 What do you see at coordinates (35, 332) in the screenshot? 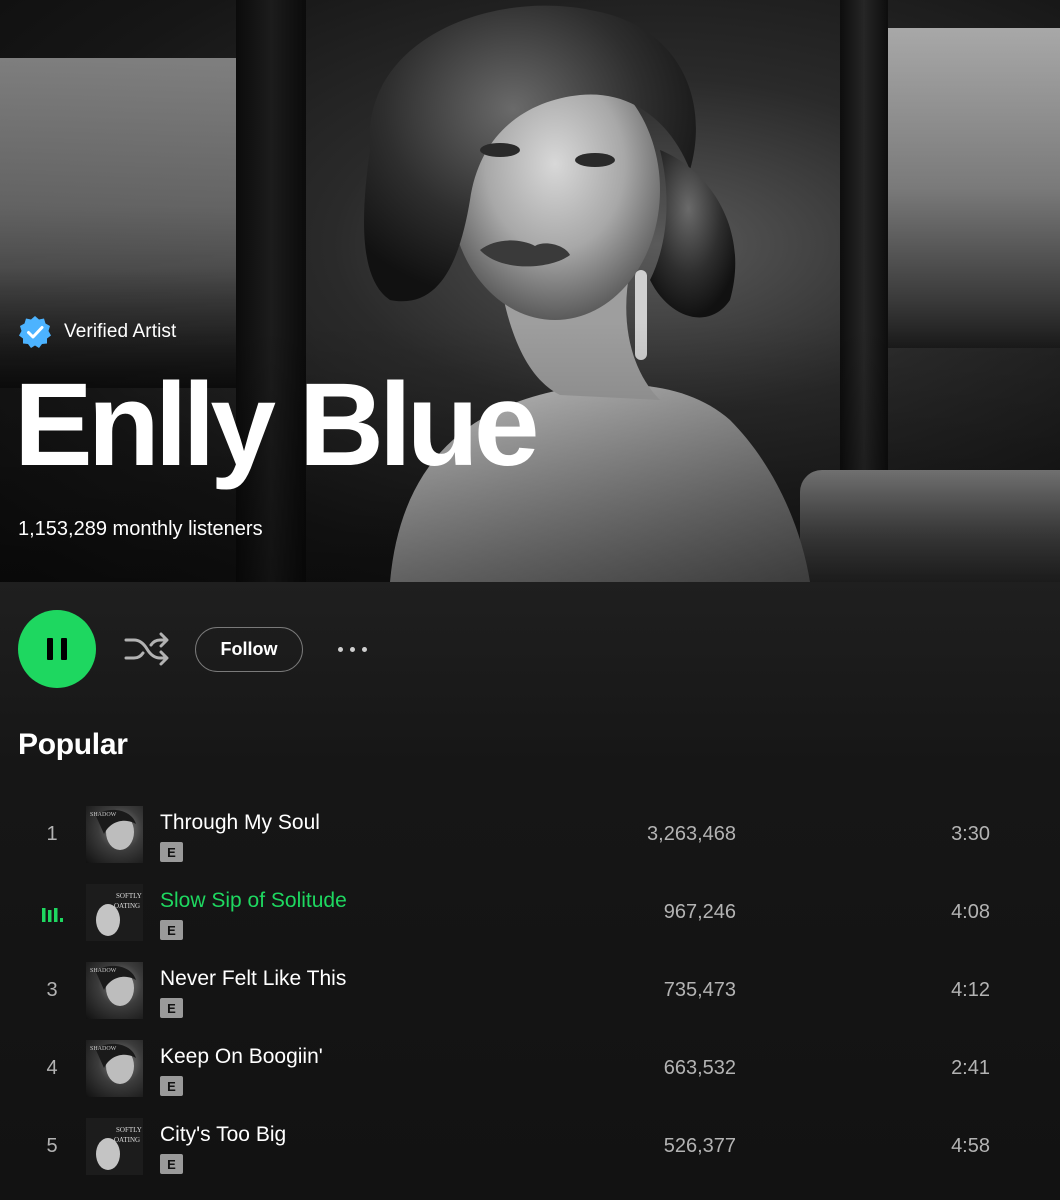
I see `verified-badge-icon` at bounding box center [35, 332].